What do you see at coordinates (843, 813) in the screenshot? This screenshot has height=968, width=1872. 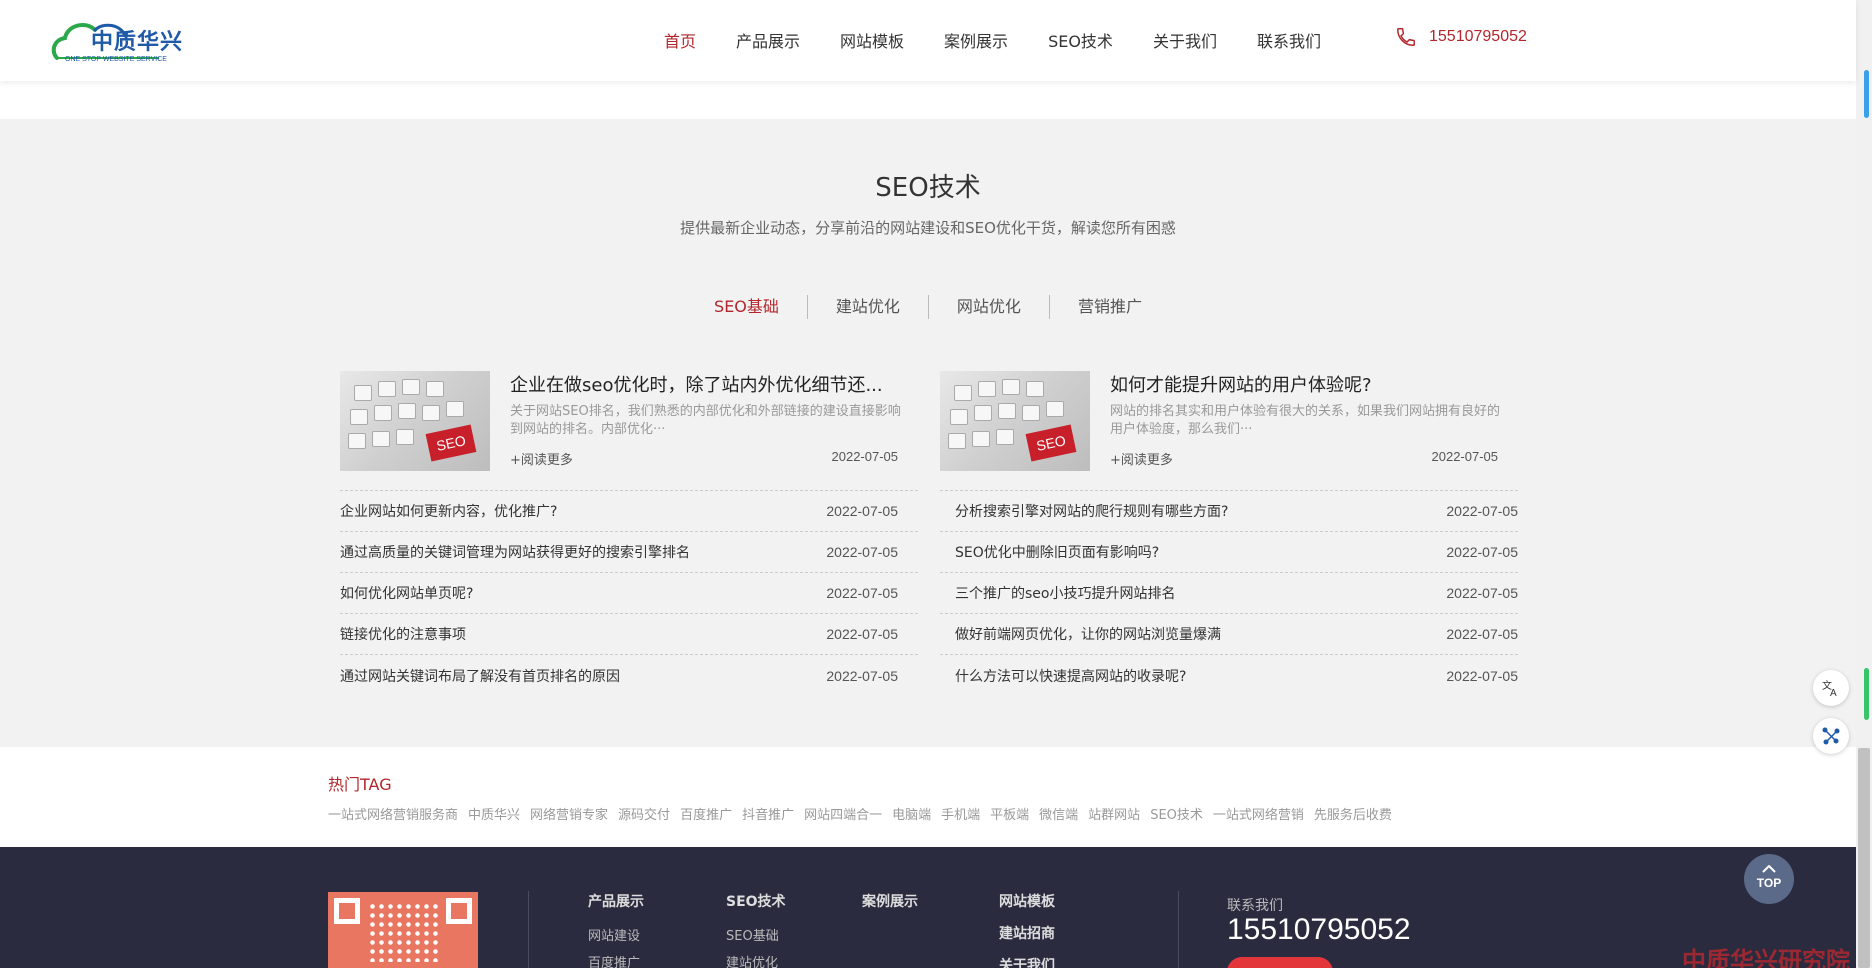 I see `tag-link: 网站四端合一` at bounding box center [843, 813].